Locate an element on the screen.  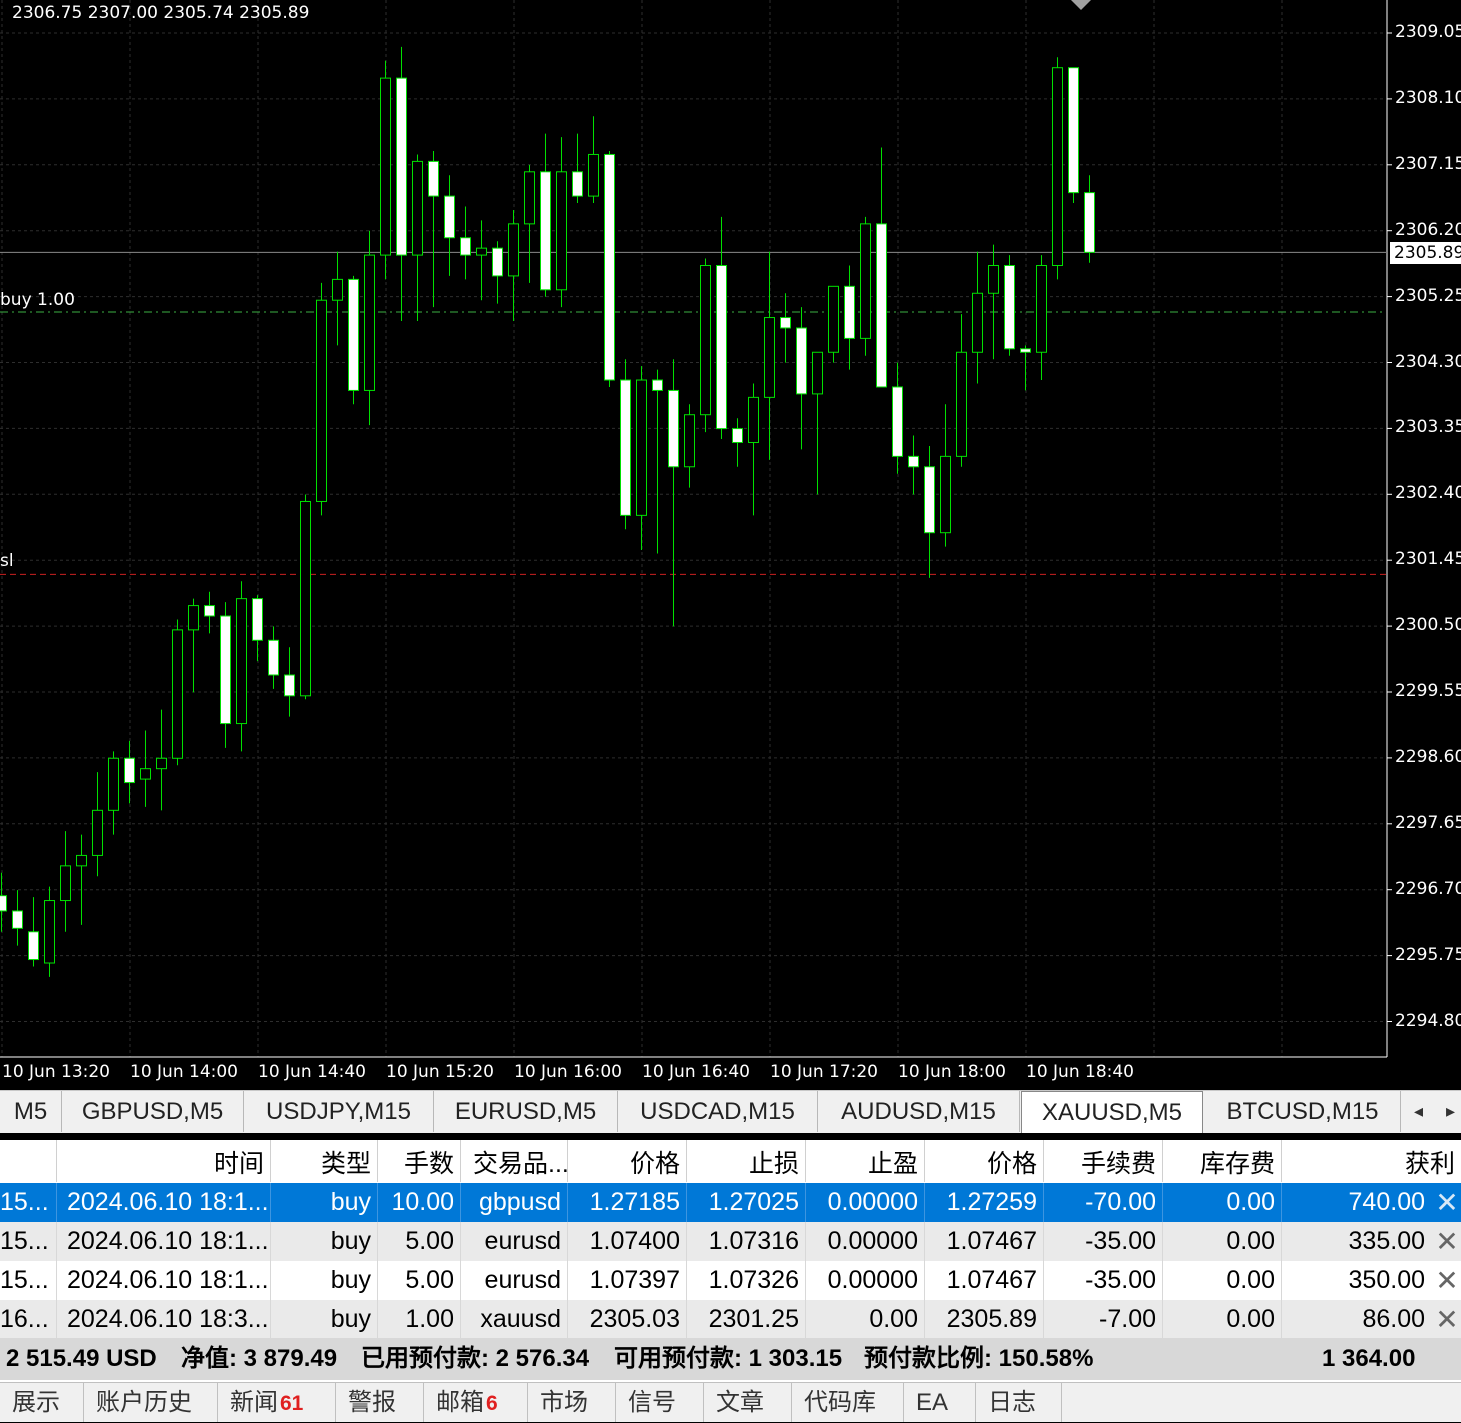
price-tick-label: 2306.20 is located at coordinates (1428, 229).